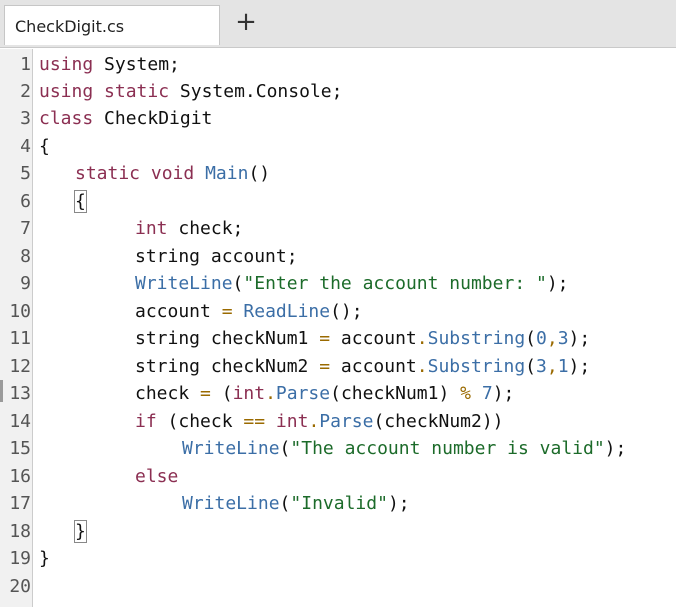 This screenshot has height=607, width=676. I want to click on code-line-16: else, so click(157, 476).